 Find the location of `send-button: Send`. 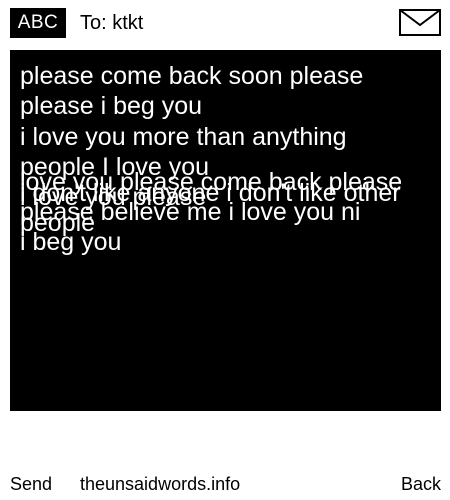

send-button: Send is located at coordinates (31, 484).